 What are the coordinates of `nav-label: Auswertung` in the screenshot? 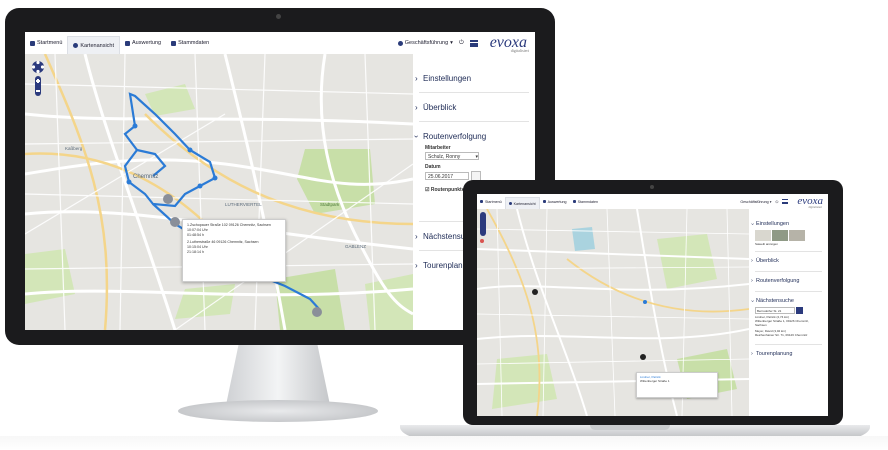 It's located at (147, 43).